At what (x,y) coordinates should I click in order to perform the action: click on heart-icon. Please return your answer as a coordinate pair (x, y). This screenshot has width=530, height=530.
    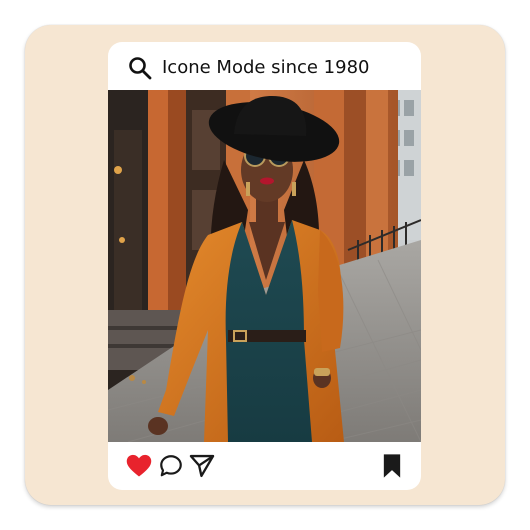
    Looking at the image, I should click on (139, 468).